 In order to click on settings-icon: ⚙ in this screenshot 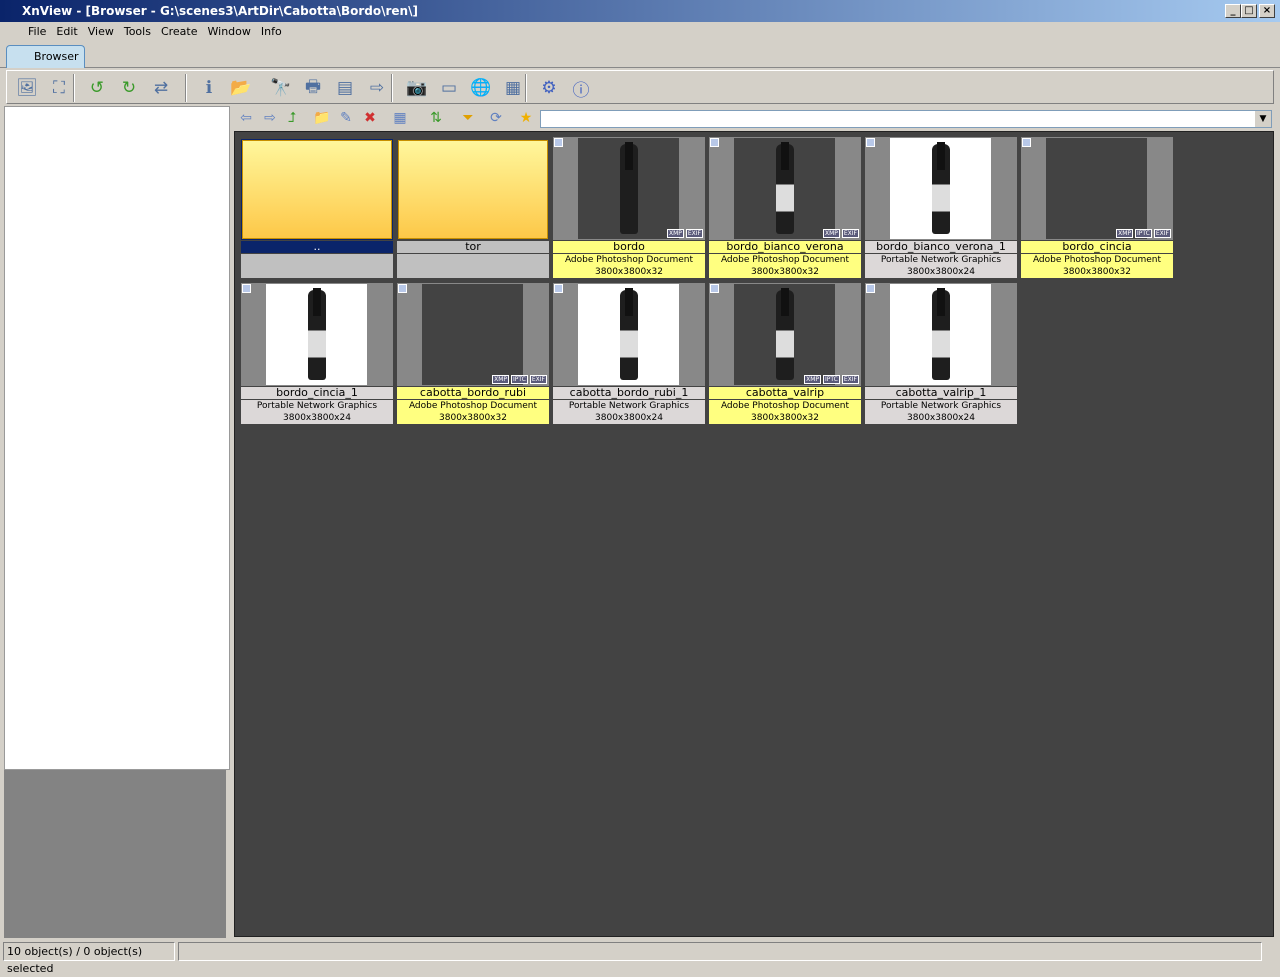, I will do `click(549, 88)`.